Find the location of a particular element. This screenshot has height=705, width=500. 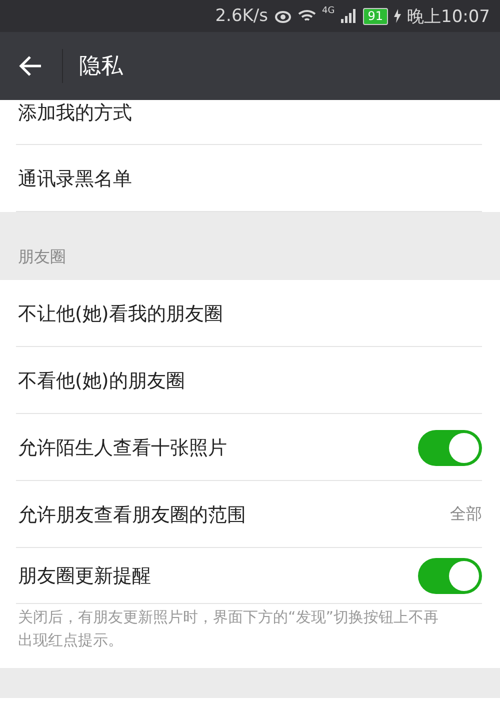

item-value: 全部 is located at coordinates (466, 514).